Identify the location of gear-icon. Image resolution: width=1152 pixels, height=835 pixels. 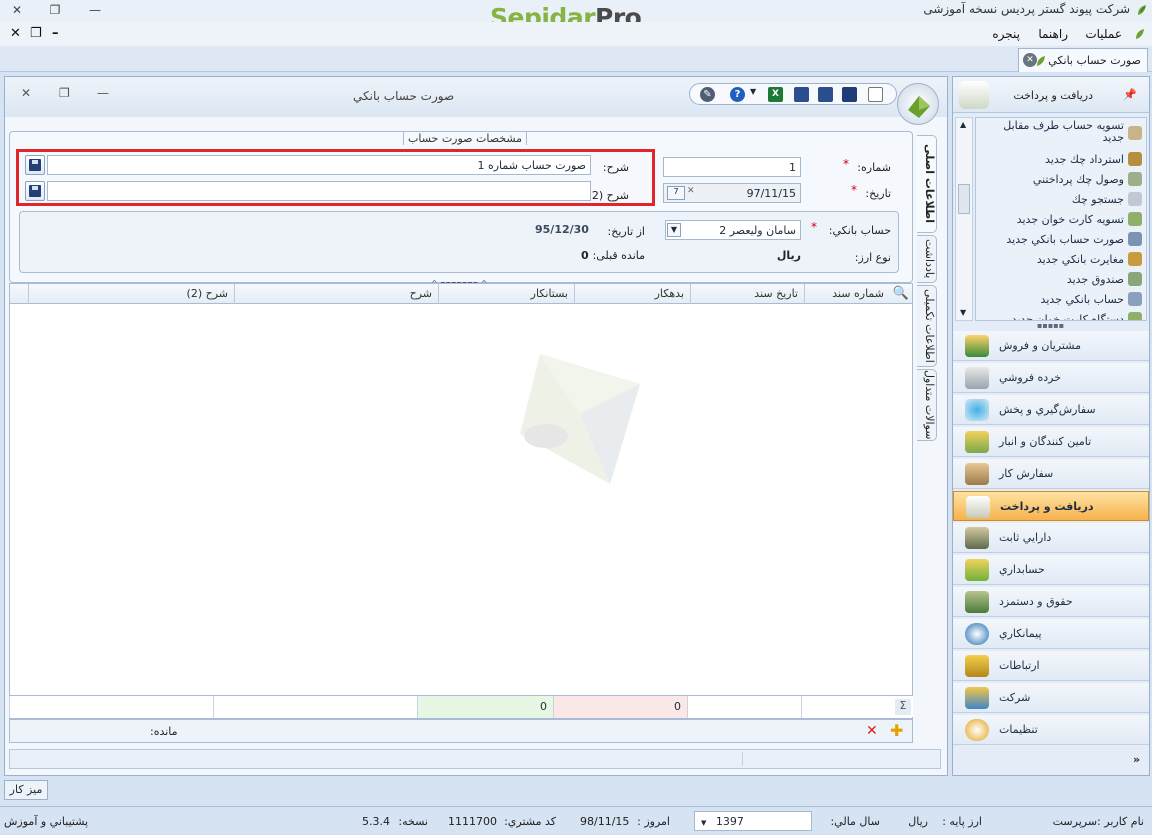
(977, 730).